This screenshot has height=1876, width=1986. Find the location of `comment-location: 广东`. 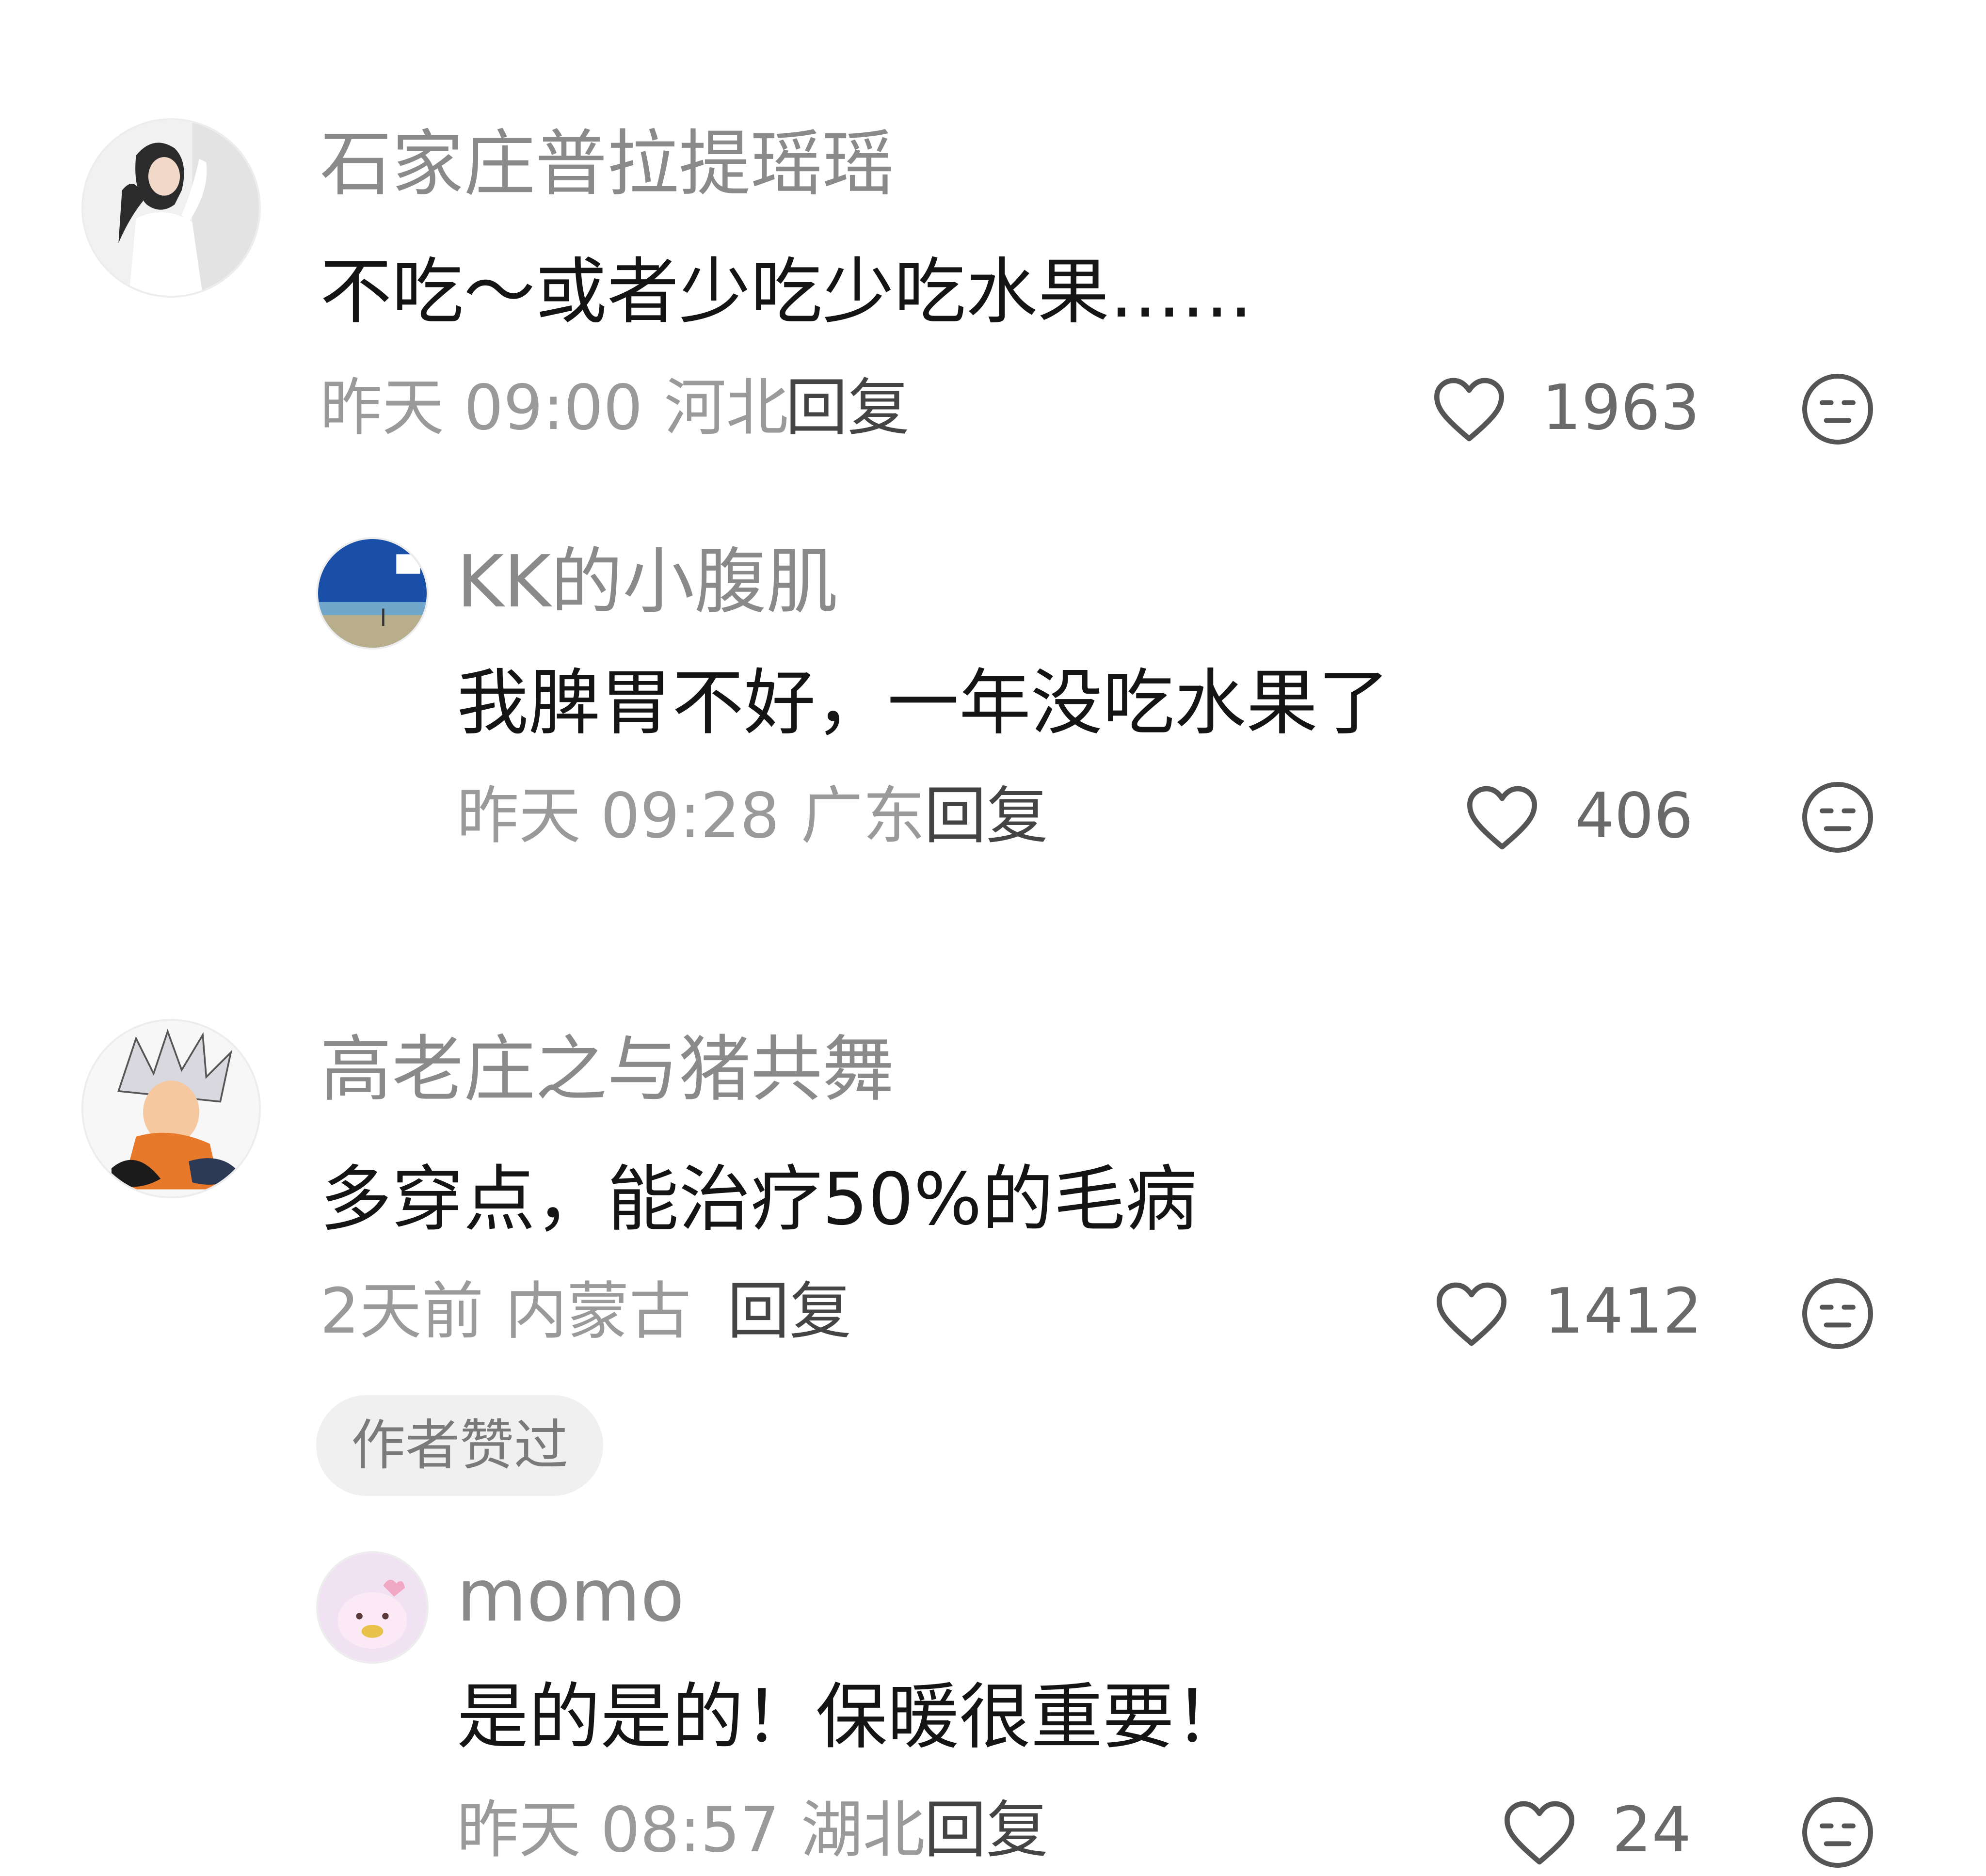

comment-location: 广东 is located at coordinates (863, 816).